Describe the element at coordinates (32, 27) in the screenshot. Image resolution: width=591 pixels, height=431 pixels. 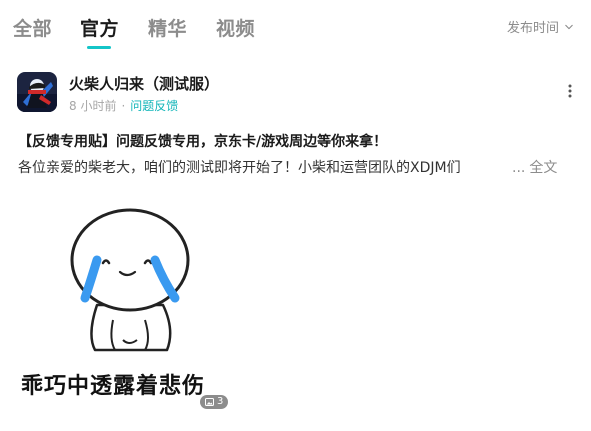
I see `tab-all: 全部` at that location.